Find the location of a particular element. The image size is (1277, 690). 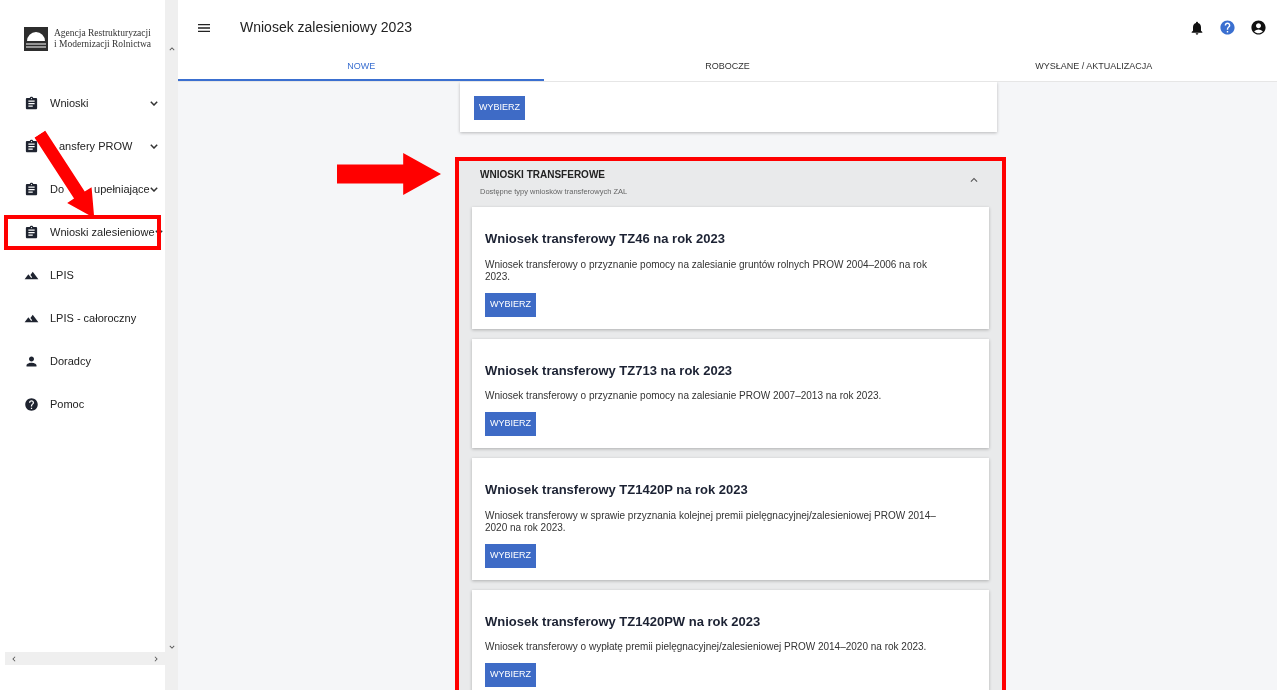

item-label: upełniające is located at coordinates (122, 190).